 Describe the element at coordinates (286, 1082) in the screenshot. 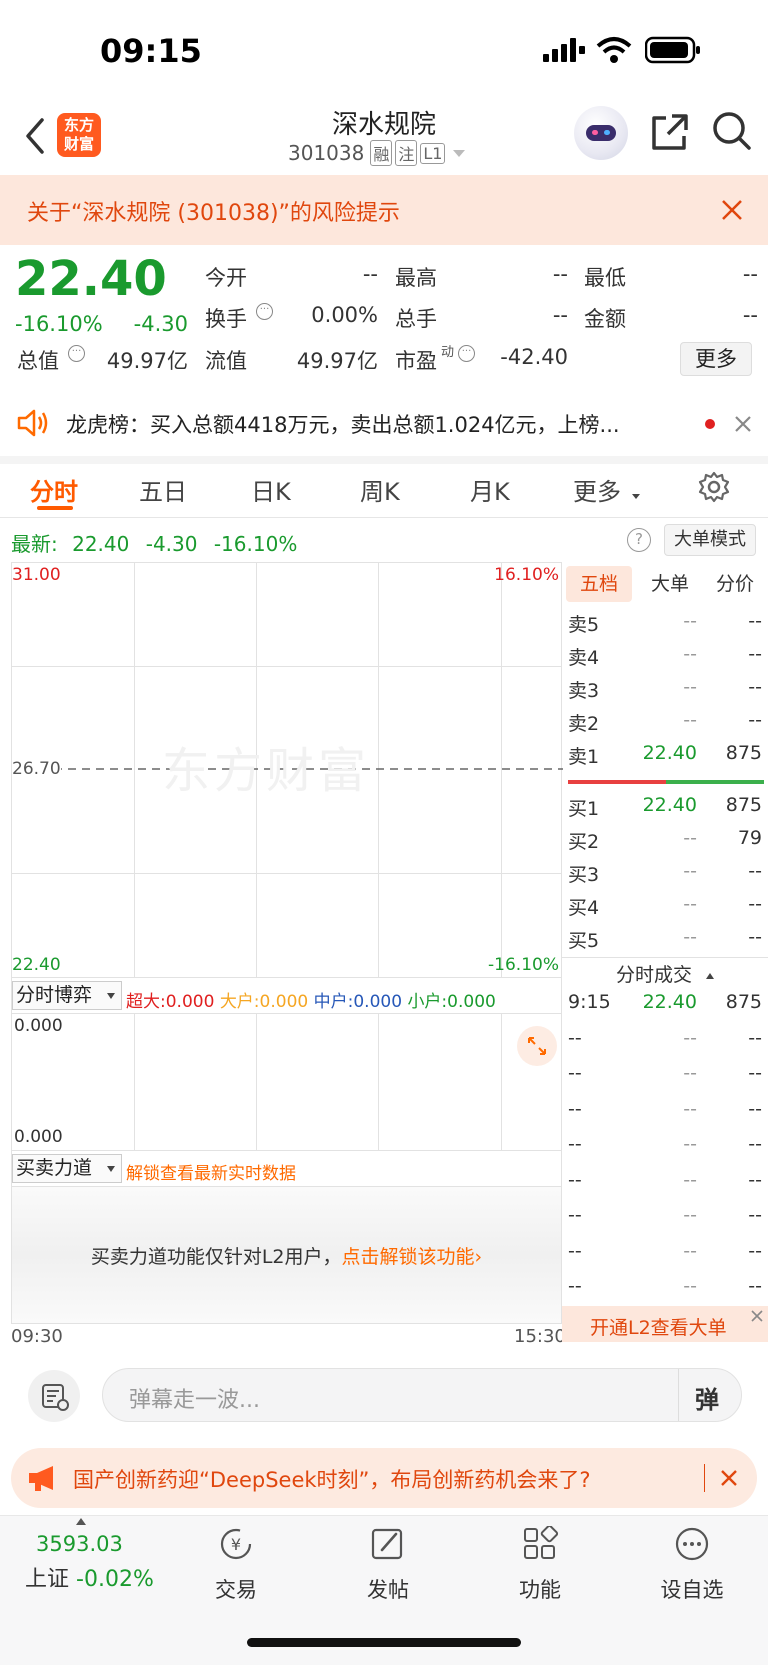

I see `subchart-game: 0.000 0.000` at that location.